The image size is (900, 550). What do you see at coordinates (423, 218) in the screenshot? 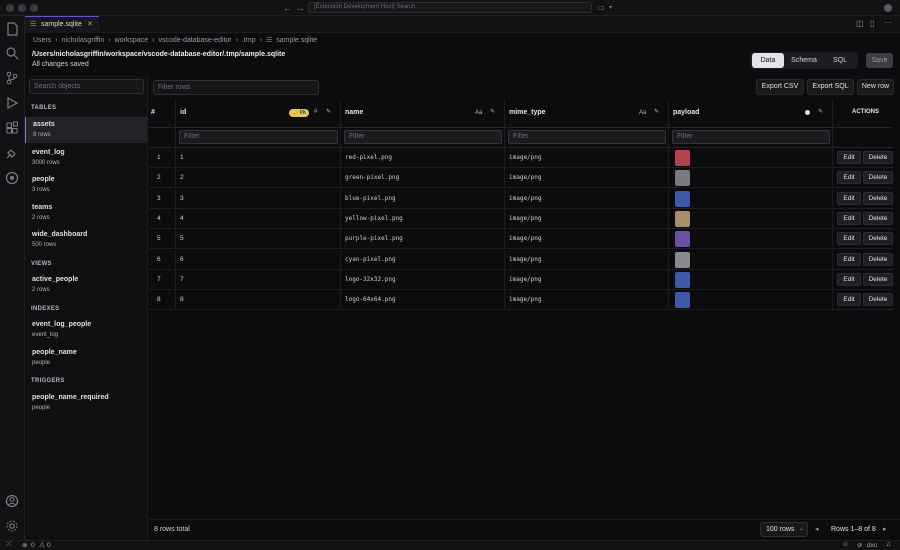
I see `name-cell: yellow-pixel.png` at bounding box center [423, 218].